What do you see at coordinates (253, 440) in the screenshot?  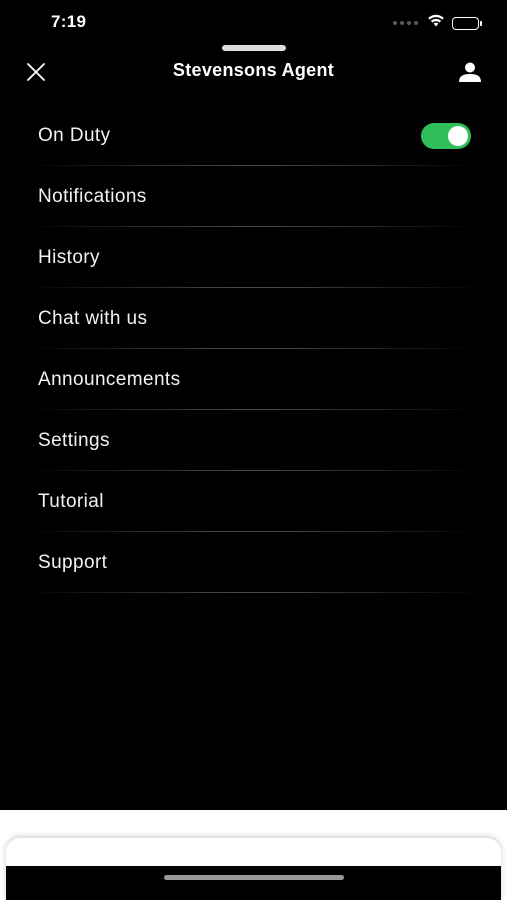 I see `menu-item-settings: Settings` at bounding box center [253, 440].